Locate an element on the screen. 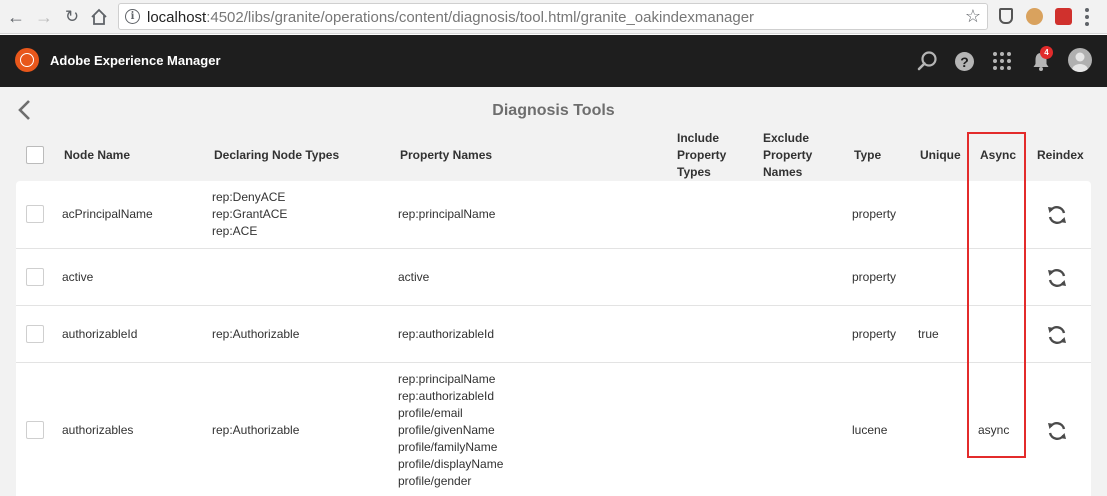 The height and width of the screenshot is (496, 1107). bookmark-star-icon: ☆ is located at coordinates (973, 16).